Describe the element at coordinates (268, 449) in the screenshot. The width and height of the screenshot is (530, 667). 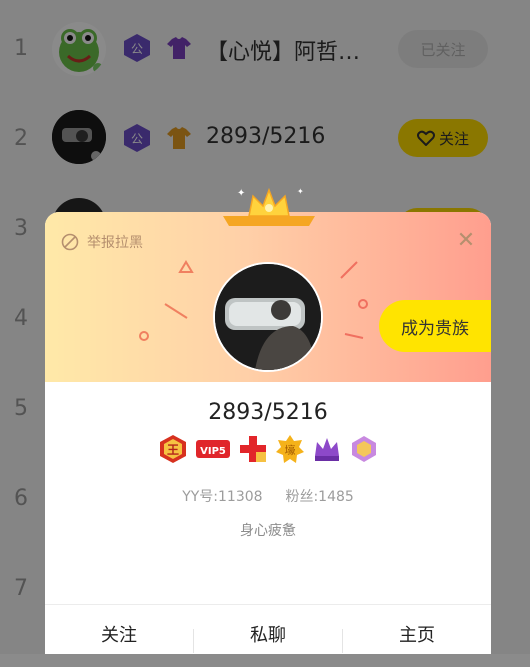
I see `badge-row: 王 VIP5 壕` at that location.